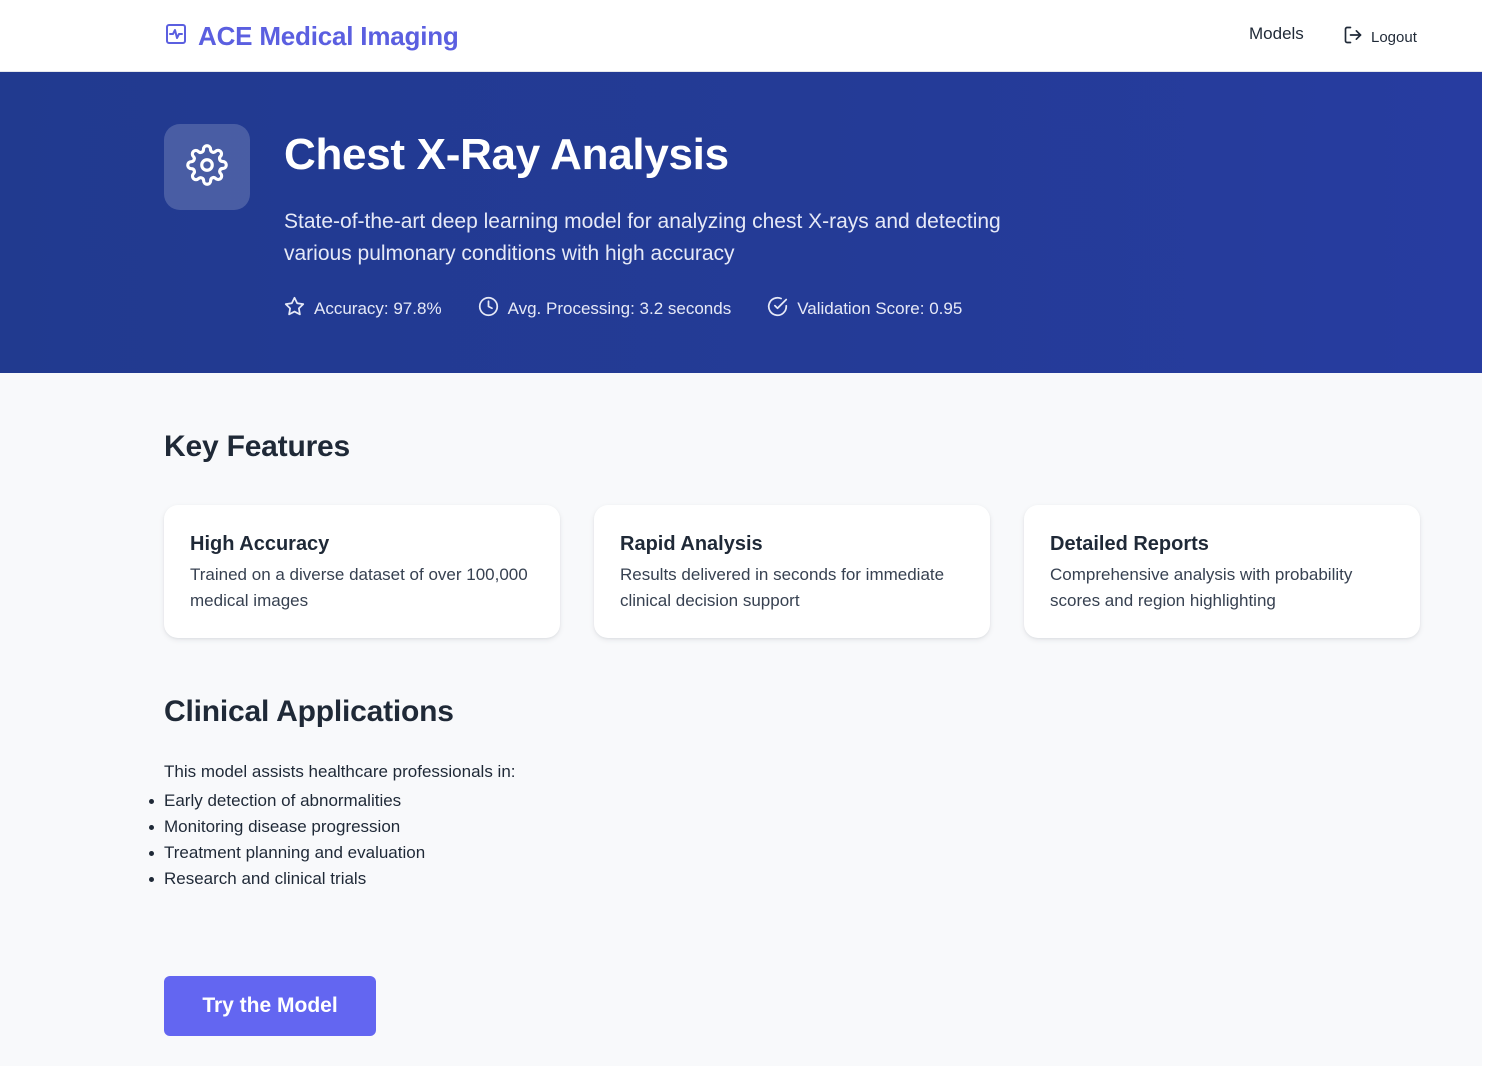 The height and width of the screenshot is (1066, 1488). I want to click on brand-title: ACE Medical Imaging, so click(328, 35).